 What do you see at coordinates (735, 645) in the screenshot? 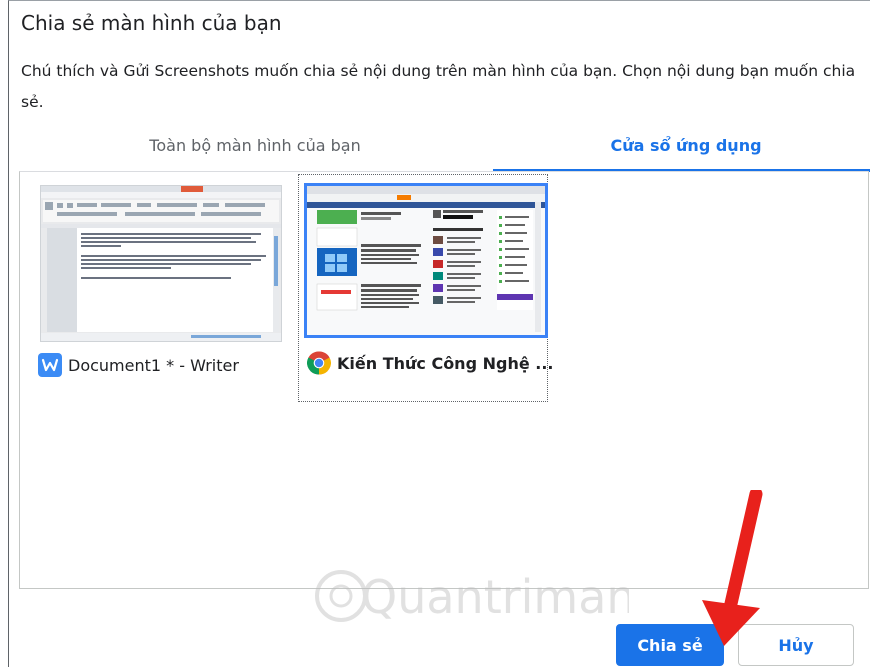
I see `dialog-buttons: Chia sẻ Hủy` at bounding box center [735, 645].